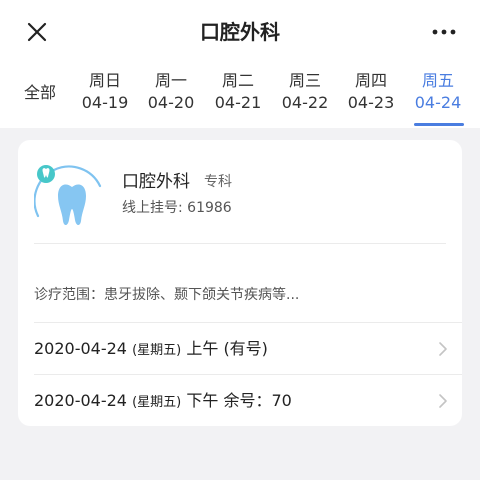  I want to click on tab-date: 04-21, so click(238, 102).